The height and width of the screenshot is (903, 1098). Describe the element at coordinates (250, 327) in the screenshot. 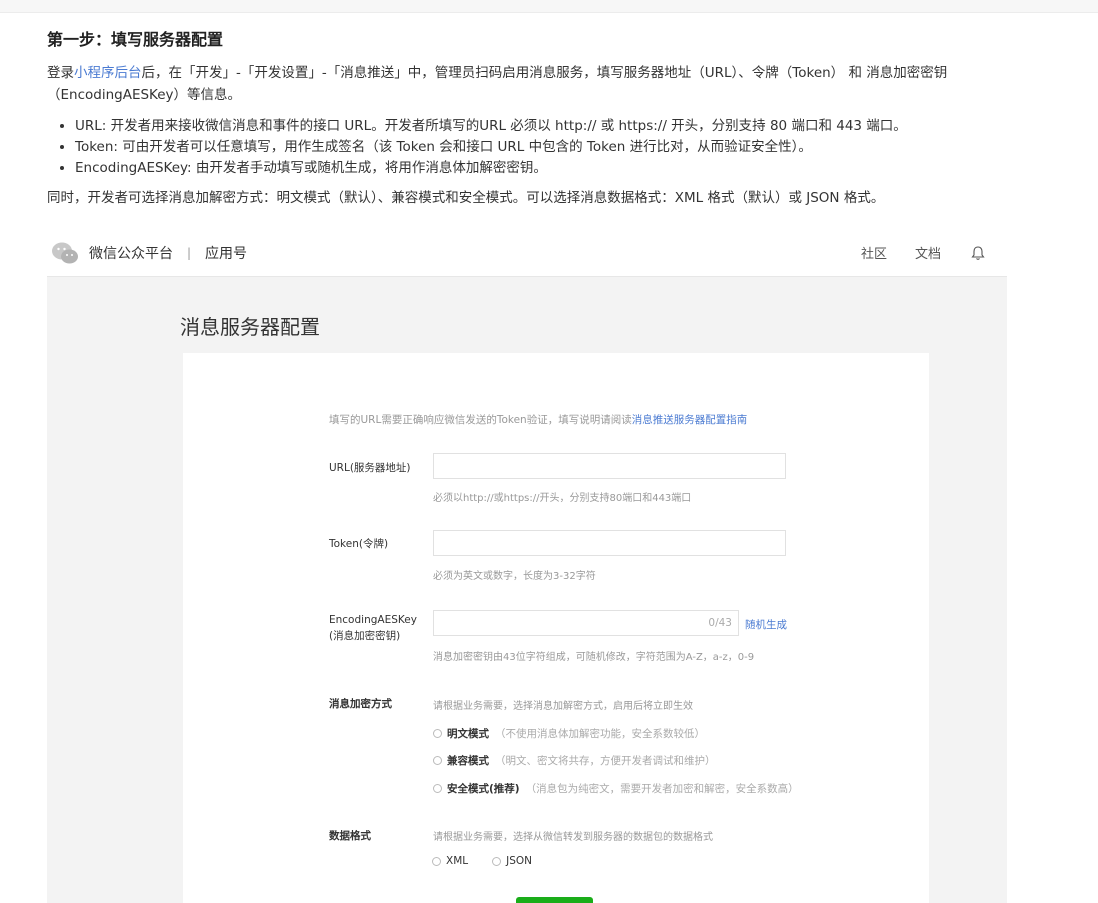

I see `page-title: 消息服务器配置` at that location.